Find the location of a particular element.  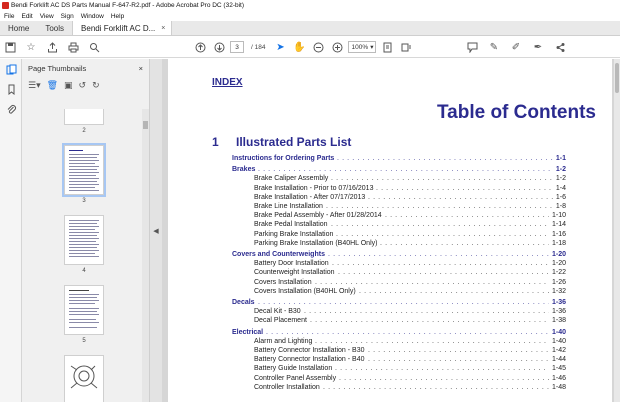

search-icon is located at coordinates (94, 47).